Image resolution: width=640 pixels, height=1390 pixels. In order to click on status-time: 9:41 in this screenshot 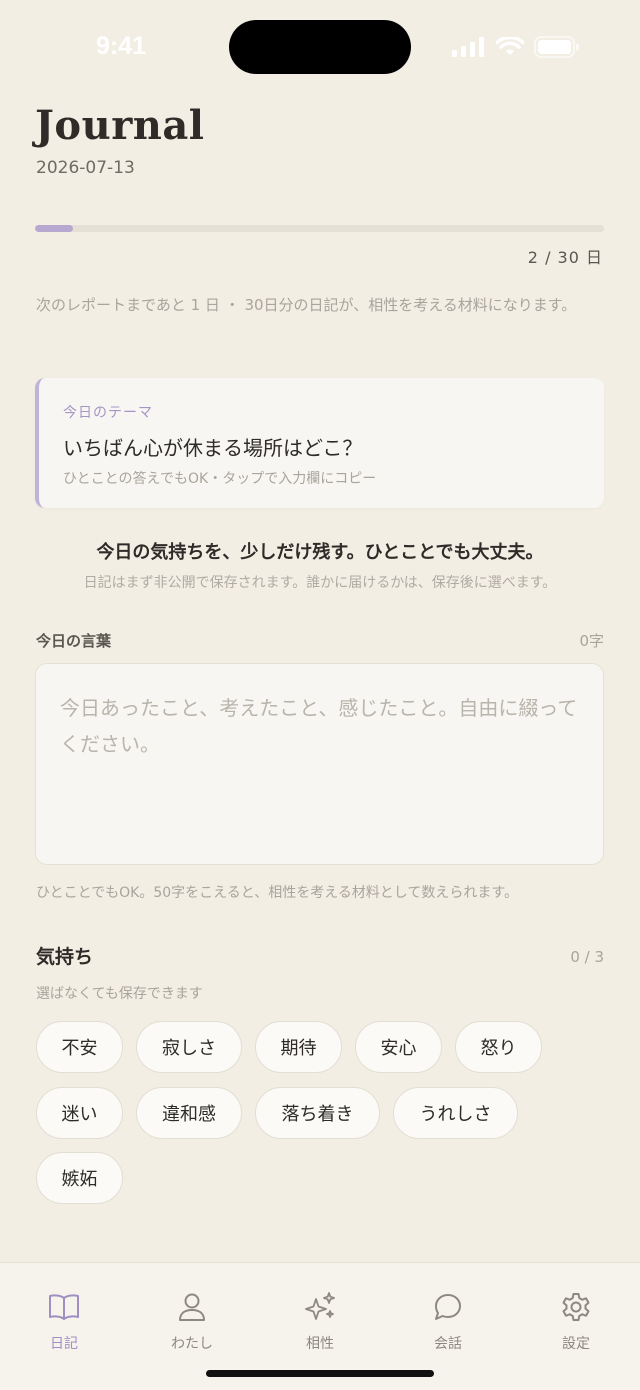, I will do `click(121, 46)`.